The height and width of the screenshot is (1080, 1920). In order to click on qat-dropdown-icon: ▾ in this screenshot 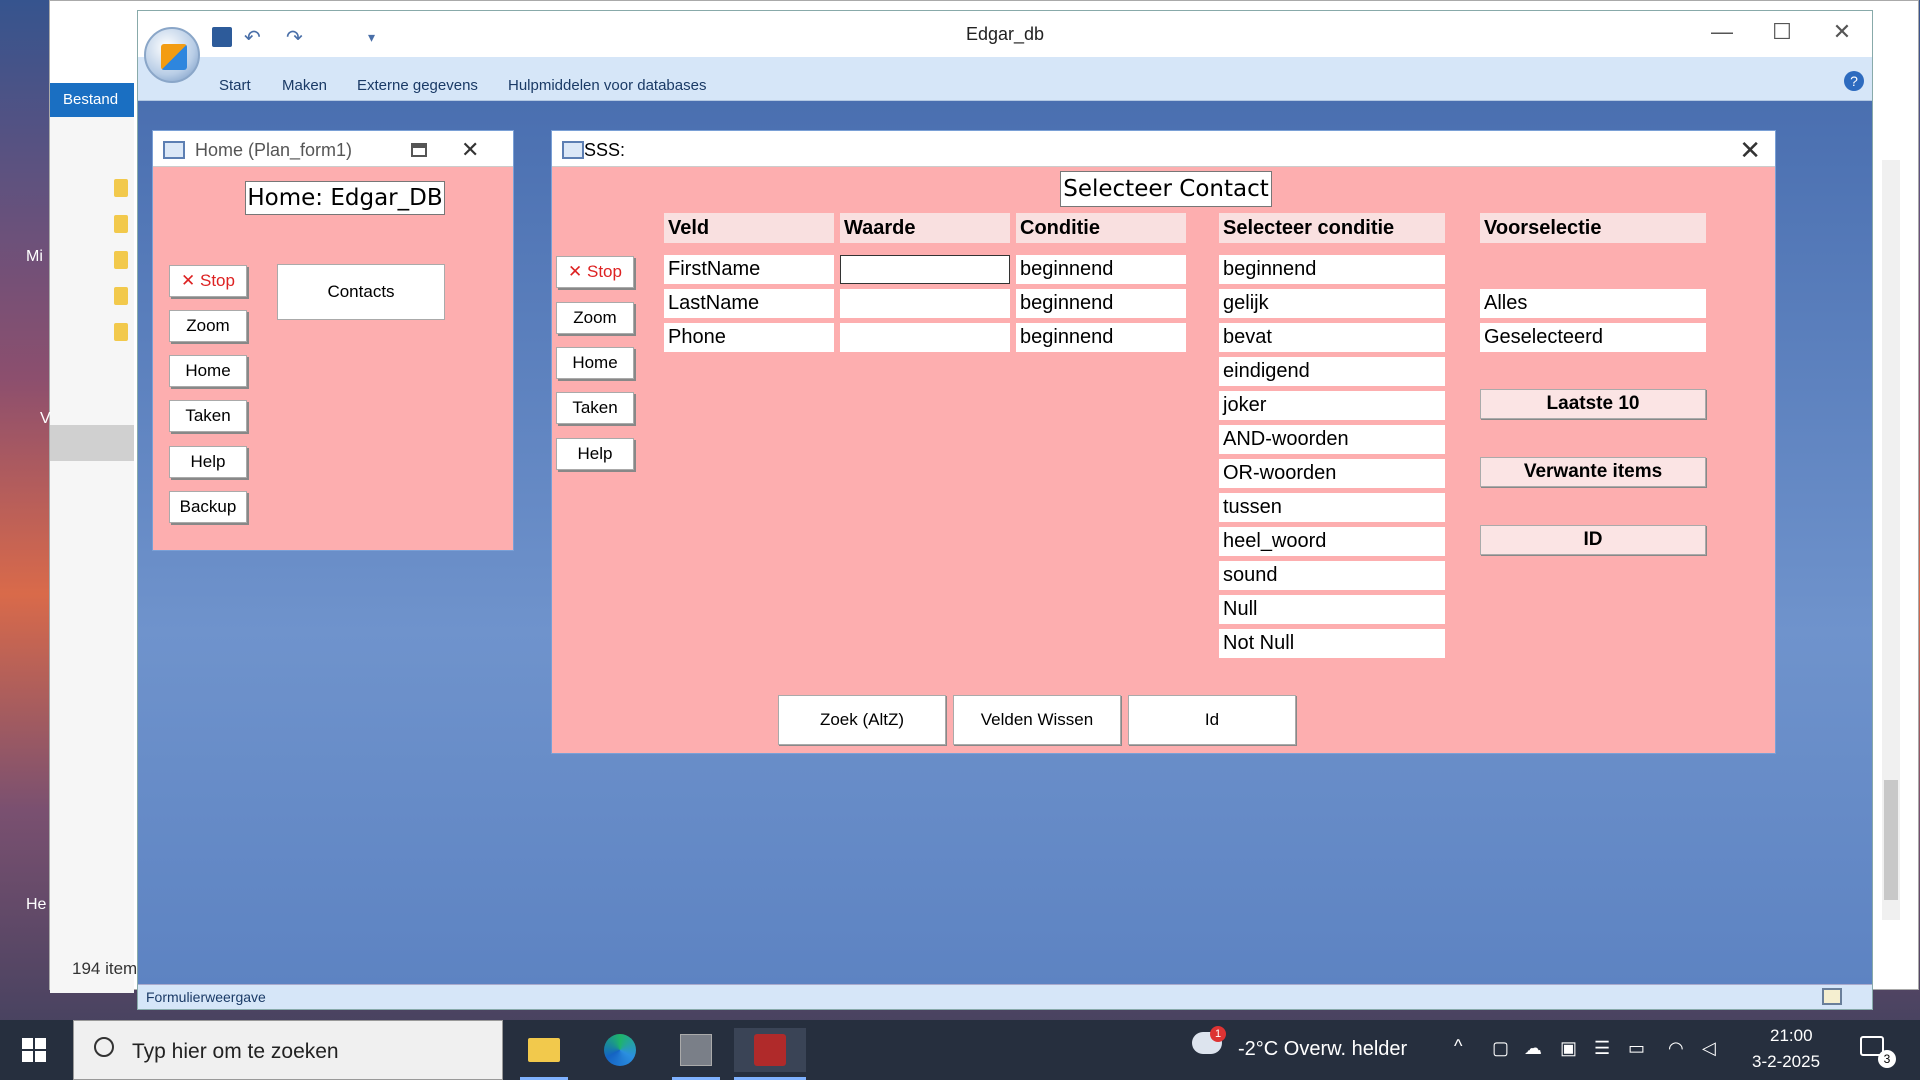, I will do `click(371, 37)`.